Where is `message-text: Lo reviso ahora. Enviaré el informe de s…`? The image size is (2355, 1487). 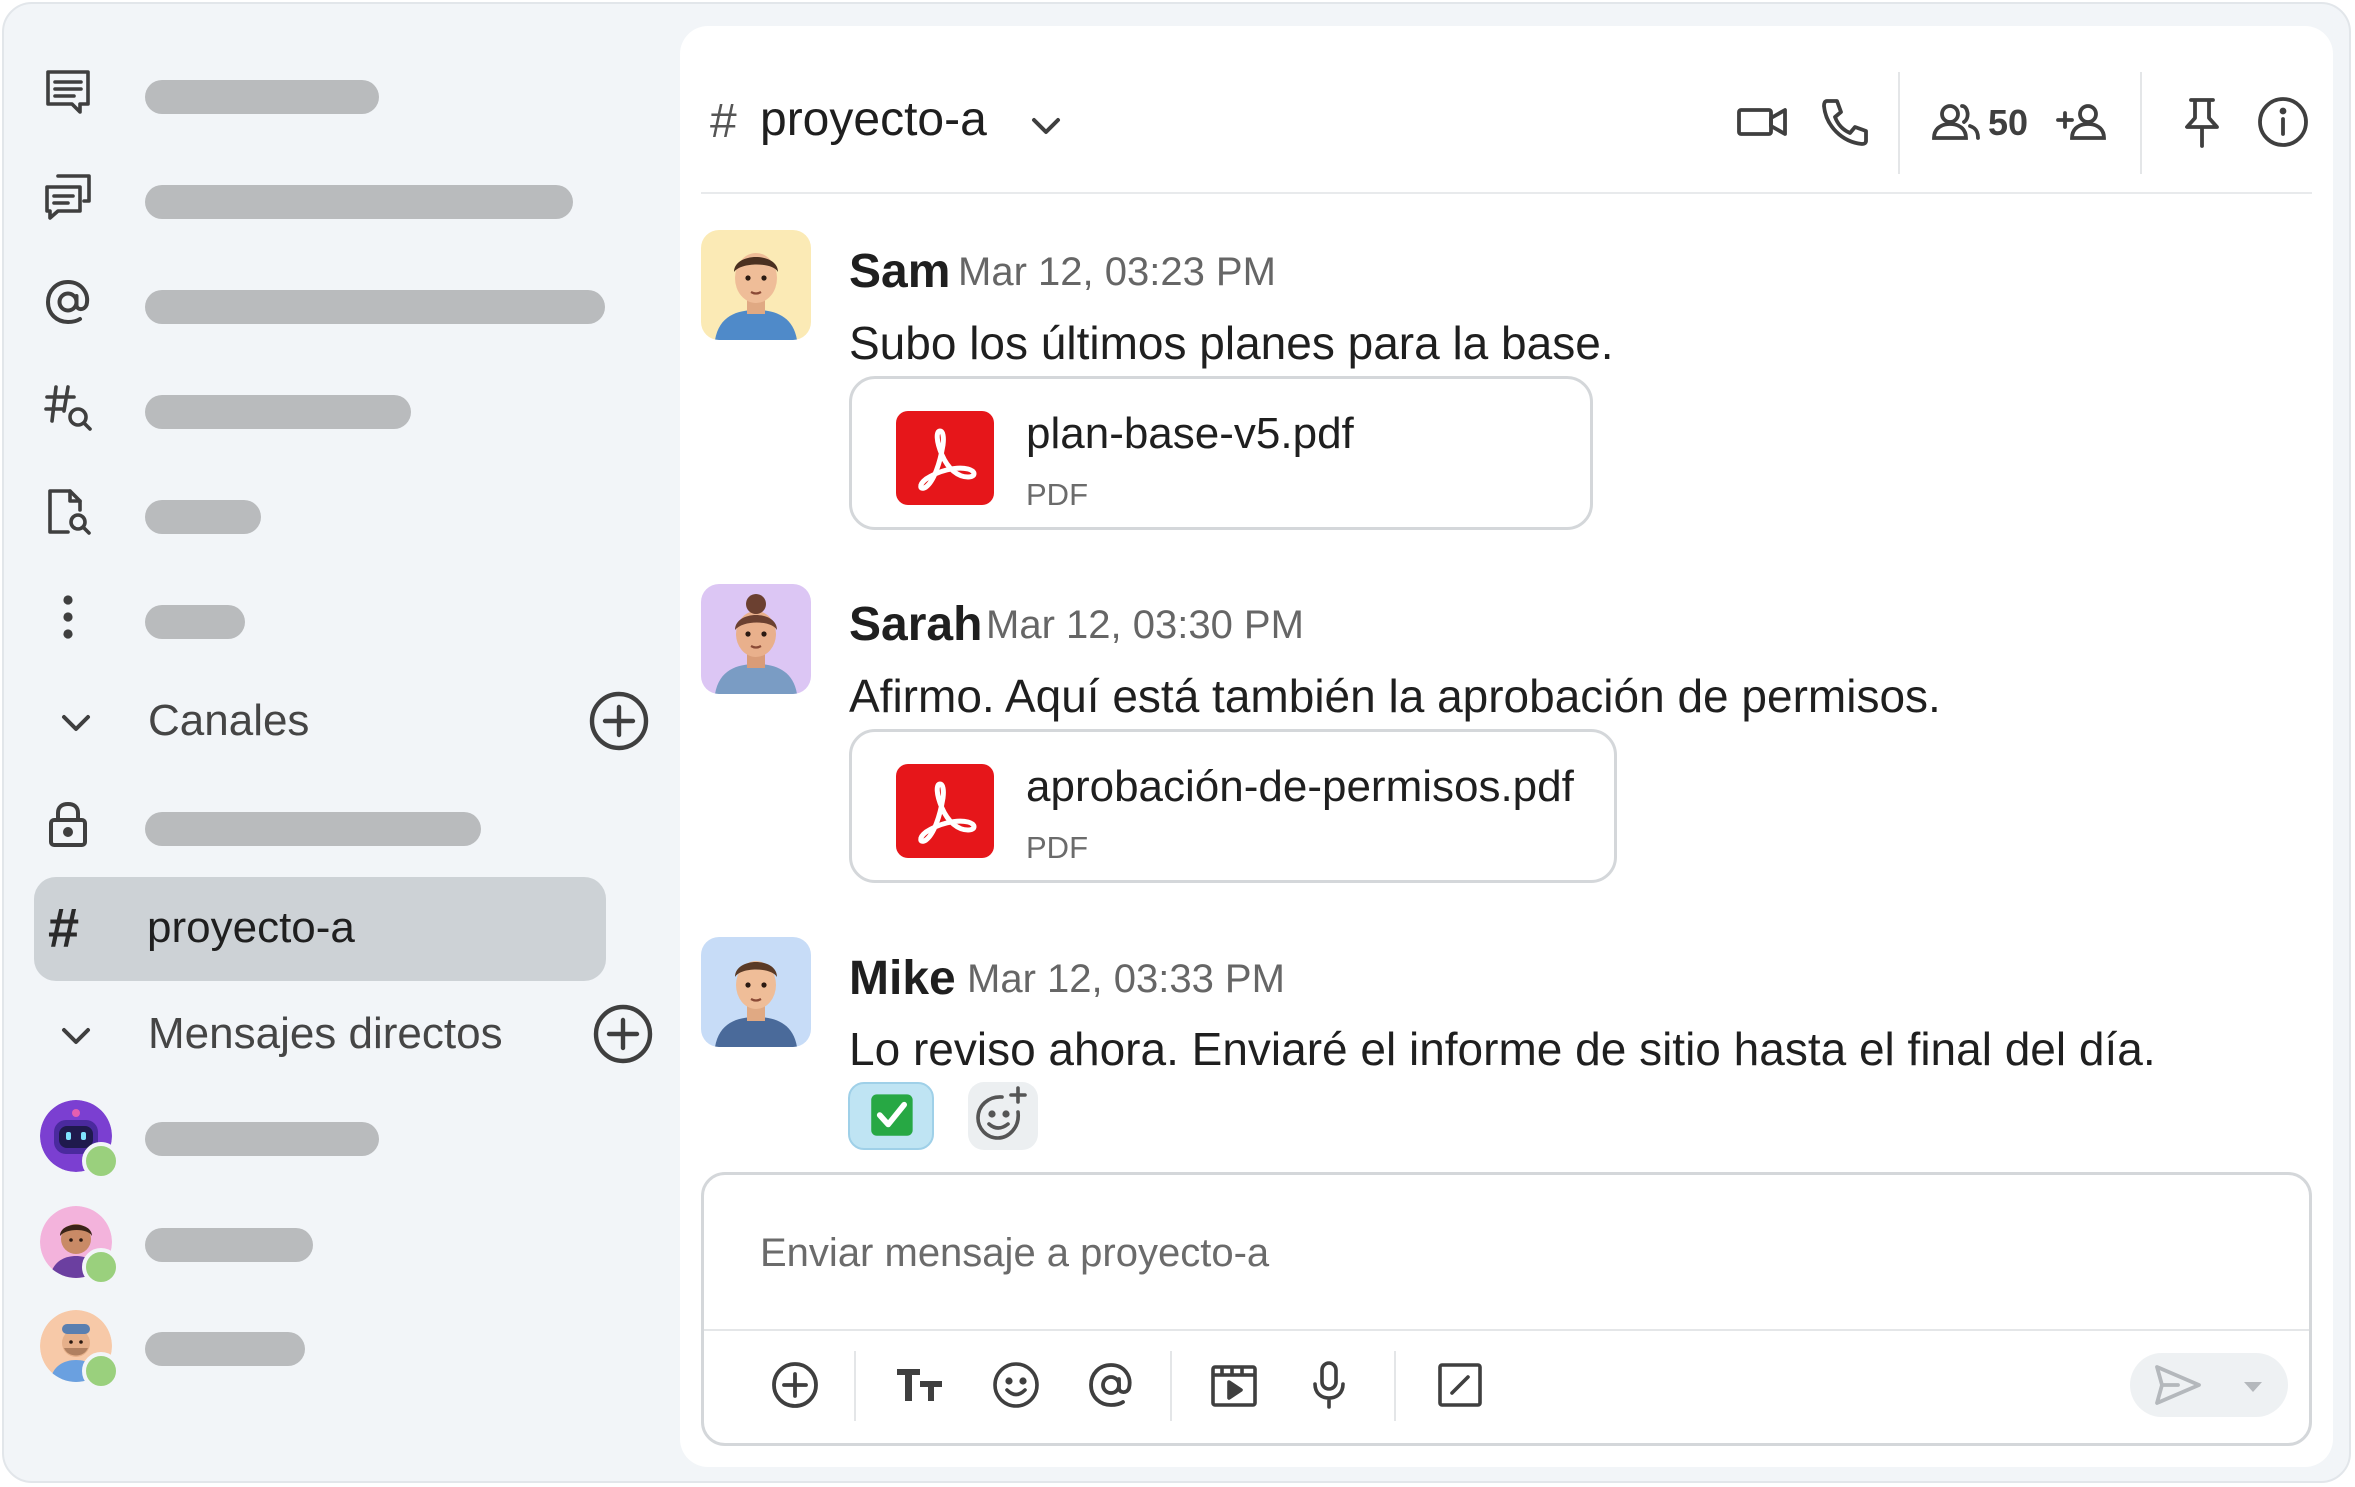 message-text: Lo reviso ahora. Enviaré el informe de s… is located at coordinates (1502, 1049).